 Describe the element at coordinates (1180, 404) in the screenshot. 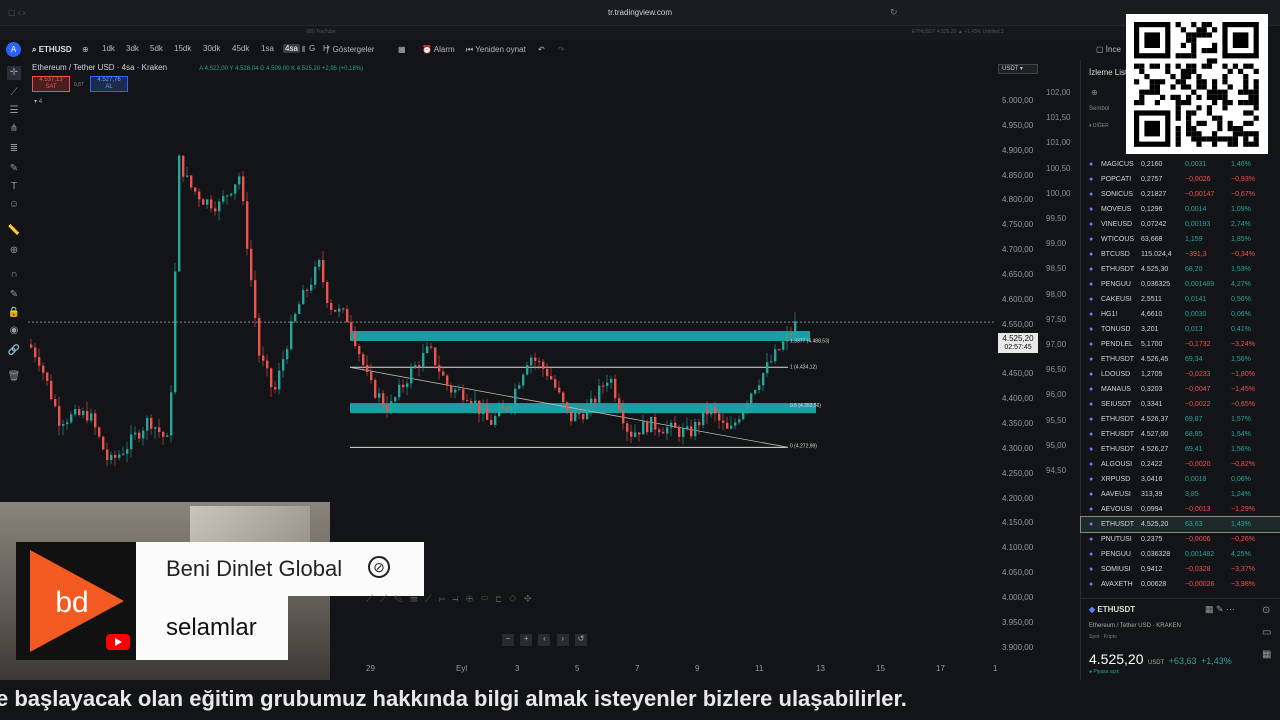

I see `watchlist-row: ● SEIUSDT 0,3341 −0,0022 −0,65%` at that location.